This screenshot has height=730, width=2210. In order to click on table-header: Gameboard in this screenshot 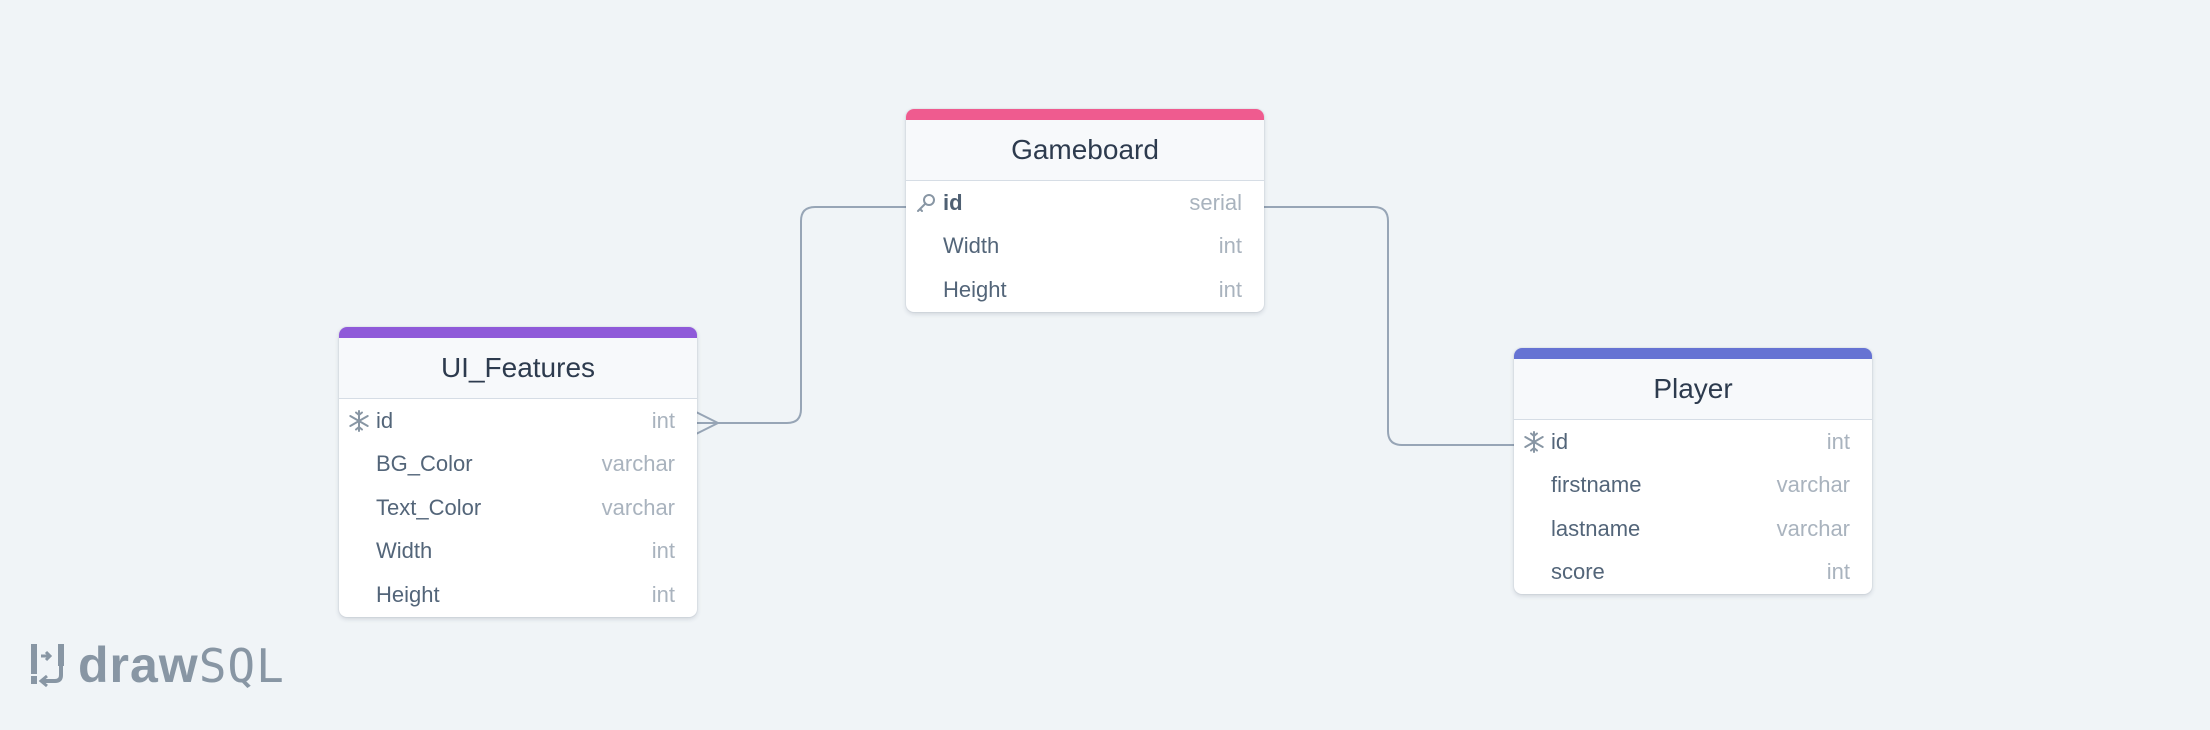, I will do `click(1085, 145)`.